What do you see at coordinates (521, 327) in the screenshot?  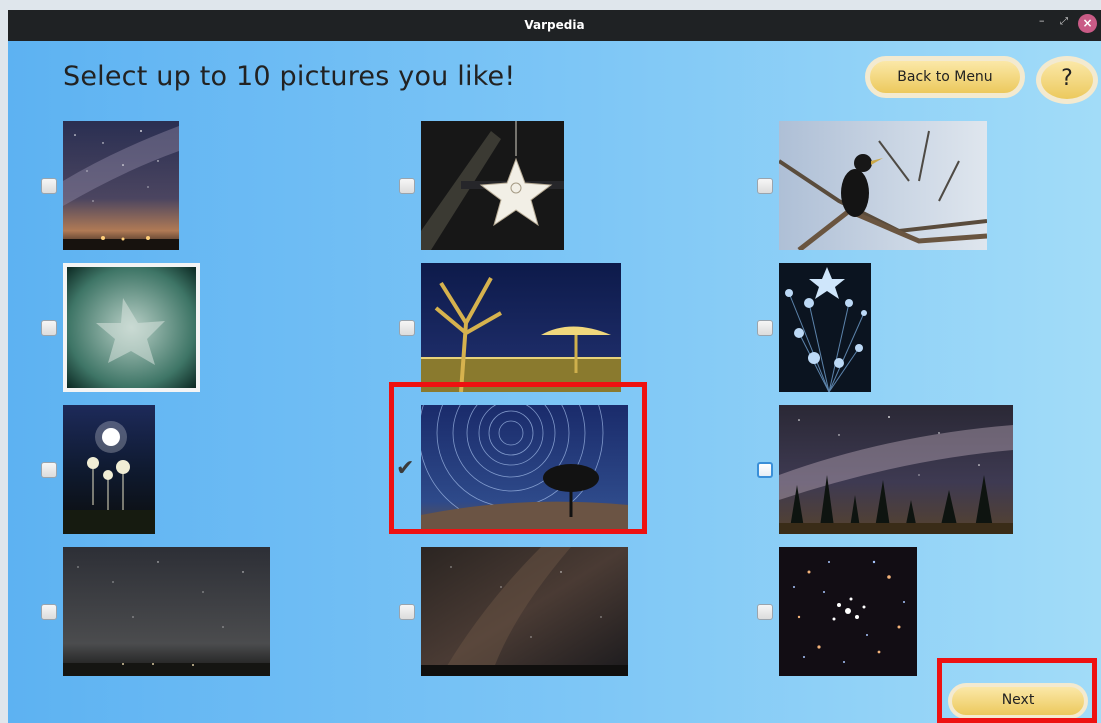 I see `picture-night-tree-umbrella` at bounding box center [521, 327].